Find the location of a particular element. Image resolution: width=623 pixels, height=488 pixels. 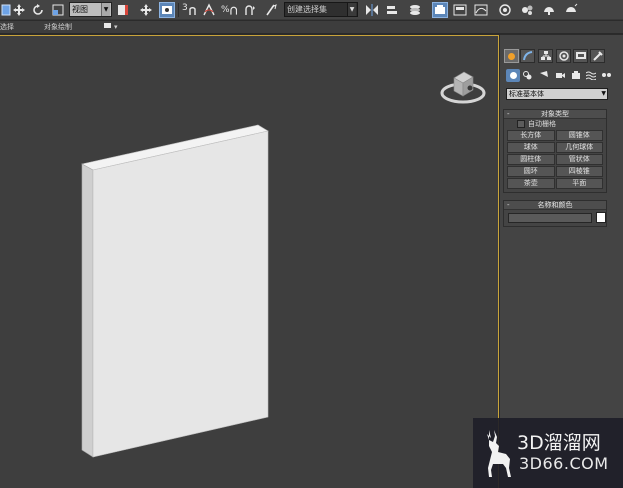

main-toolbar: 视图 ▼ 3 % 创建选择集 ▼ is located at coordinates (311, 10).